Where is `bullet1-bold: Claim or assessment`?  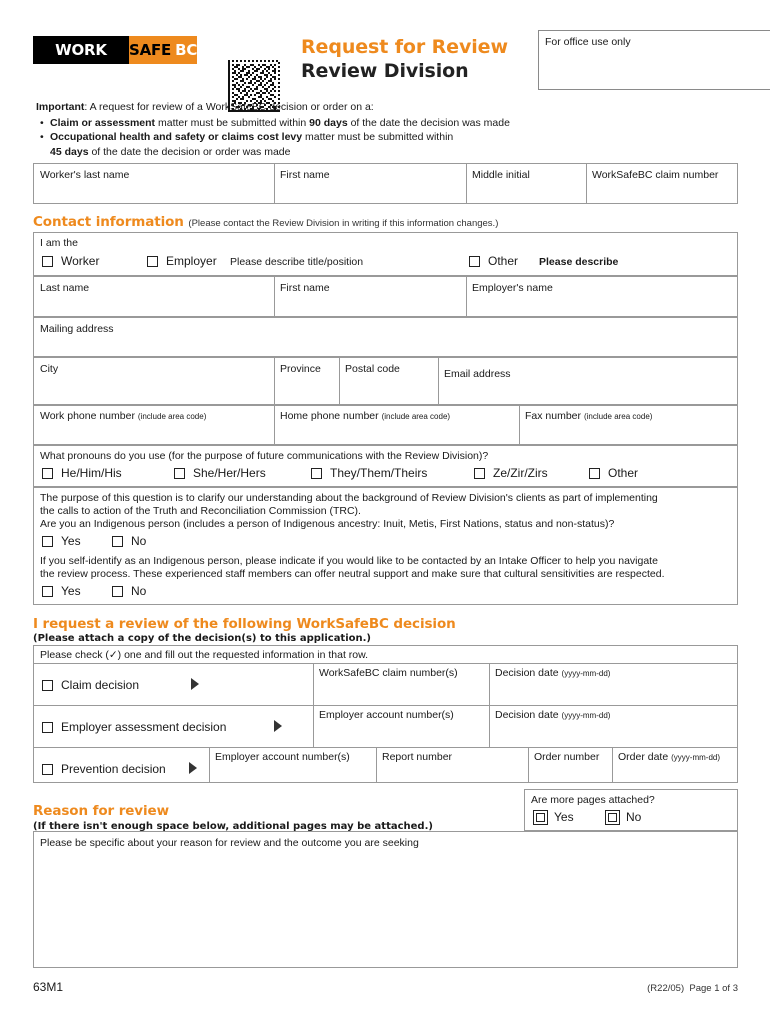 bullet1-bold: Claim or assessment is located at coordinates (103, 122).